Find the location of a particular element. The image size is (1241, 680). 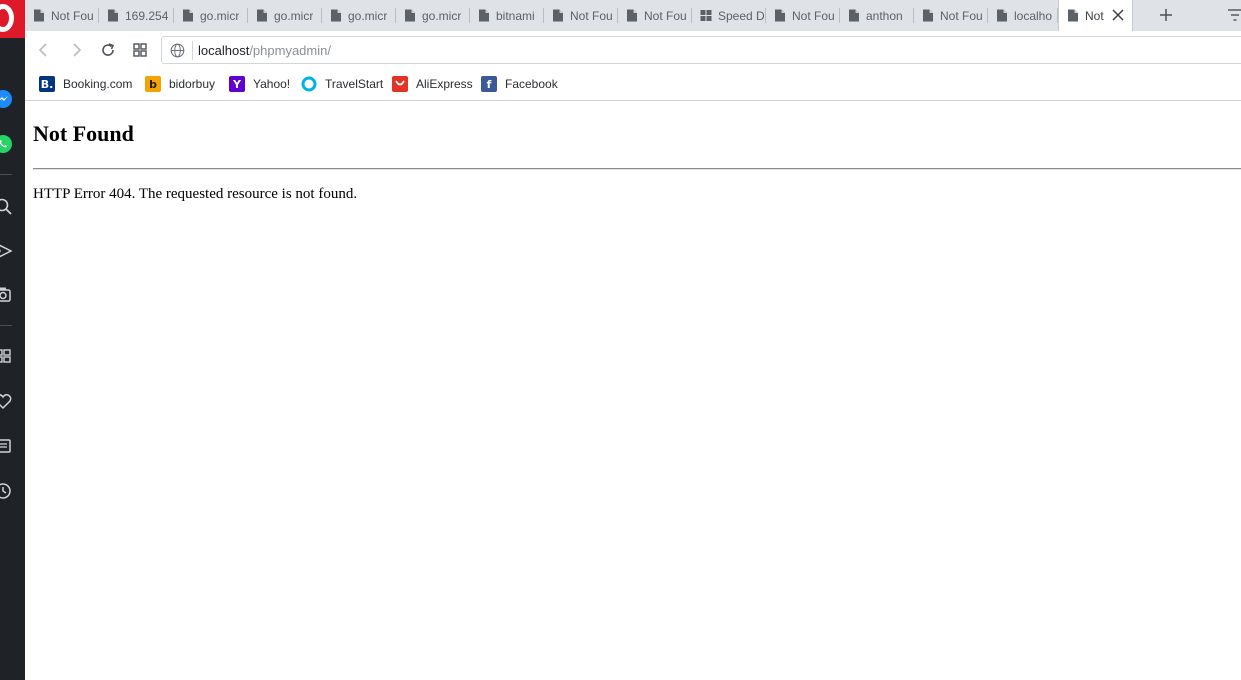

tab-title: Not is located at coordinates (1094, 15).